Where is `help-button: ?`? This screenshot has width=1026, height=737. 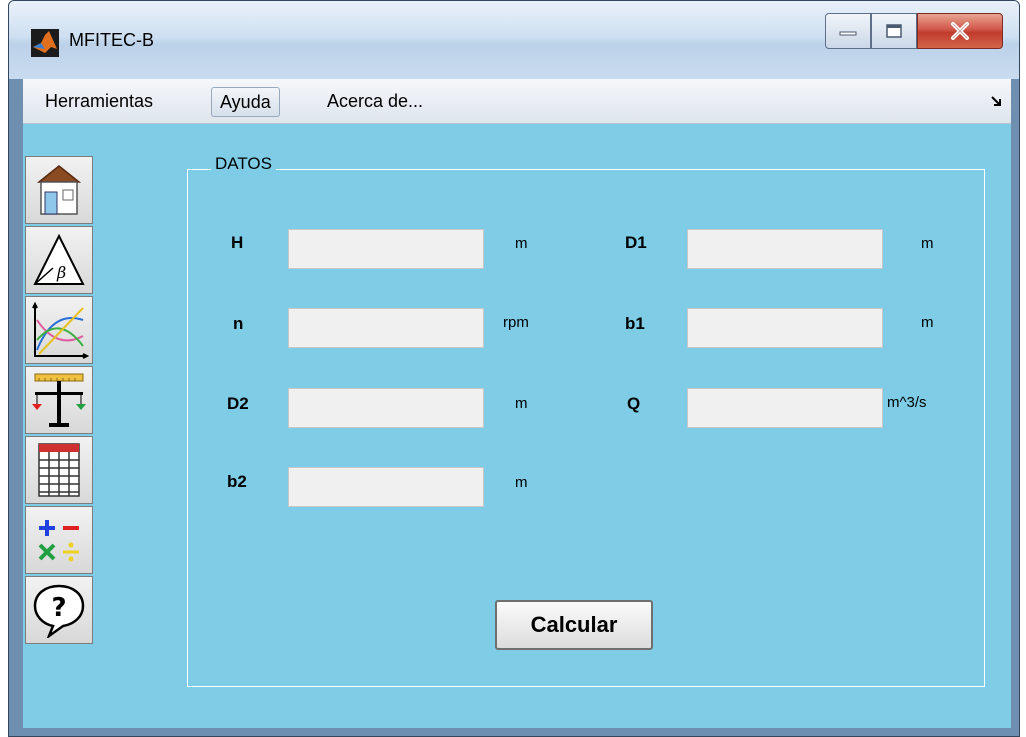
help-button: ? is located at coordinates (59, 610).